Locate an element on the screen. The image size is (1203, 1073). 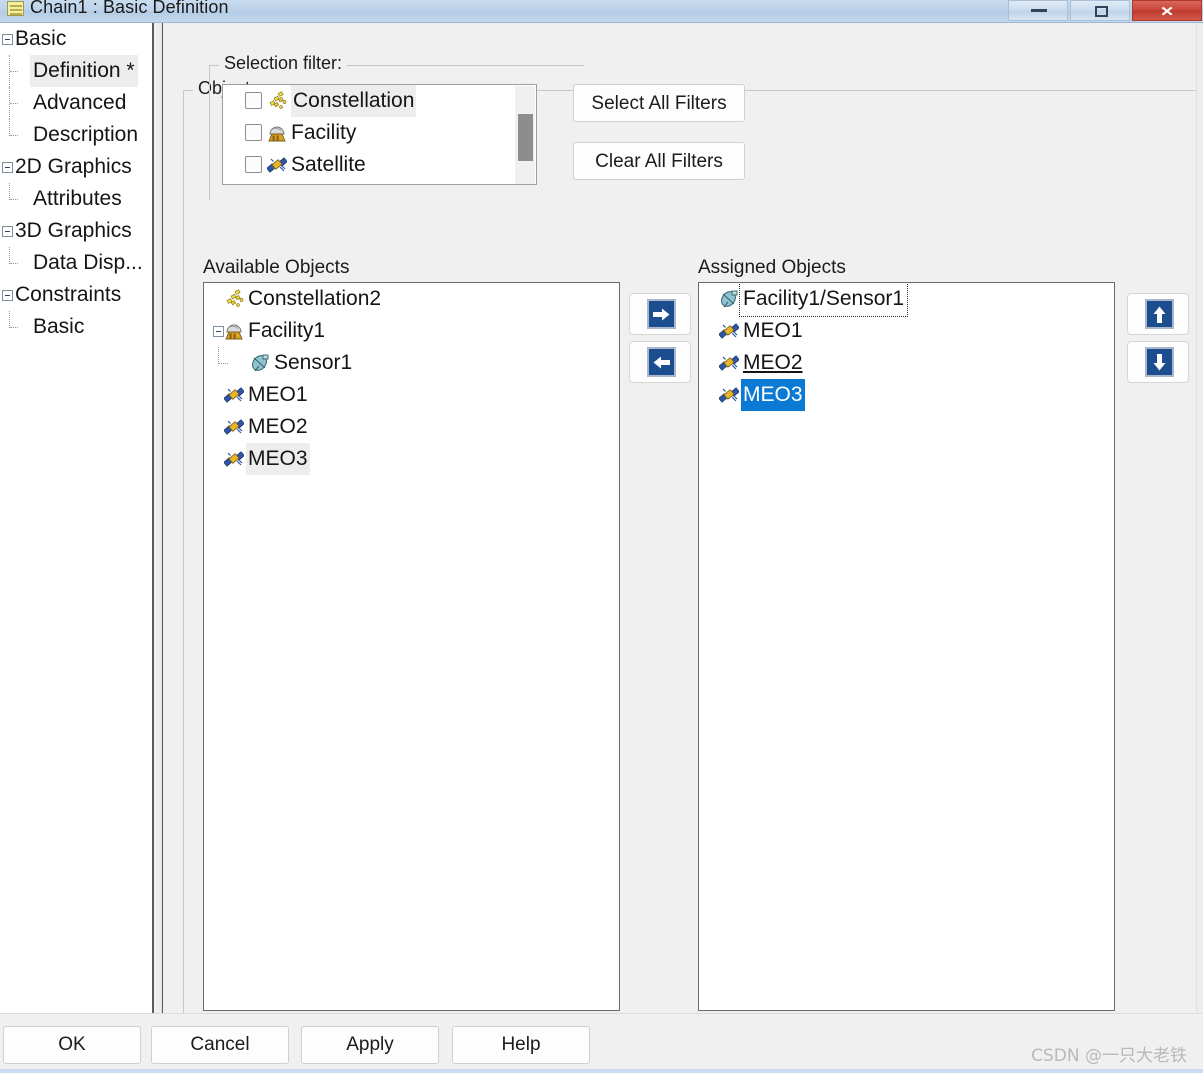
minimize-button is located at coordinates (1038, 10).